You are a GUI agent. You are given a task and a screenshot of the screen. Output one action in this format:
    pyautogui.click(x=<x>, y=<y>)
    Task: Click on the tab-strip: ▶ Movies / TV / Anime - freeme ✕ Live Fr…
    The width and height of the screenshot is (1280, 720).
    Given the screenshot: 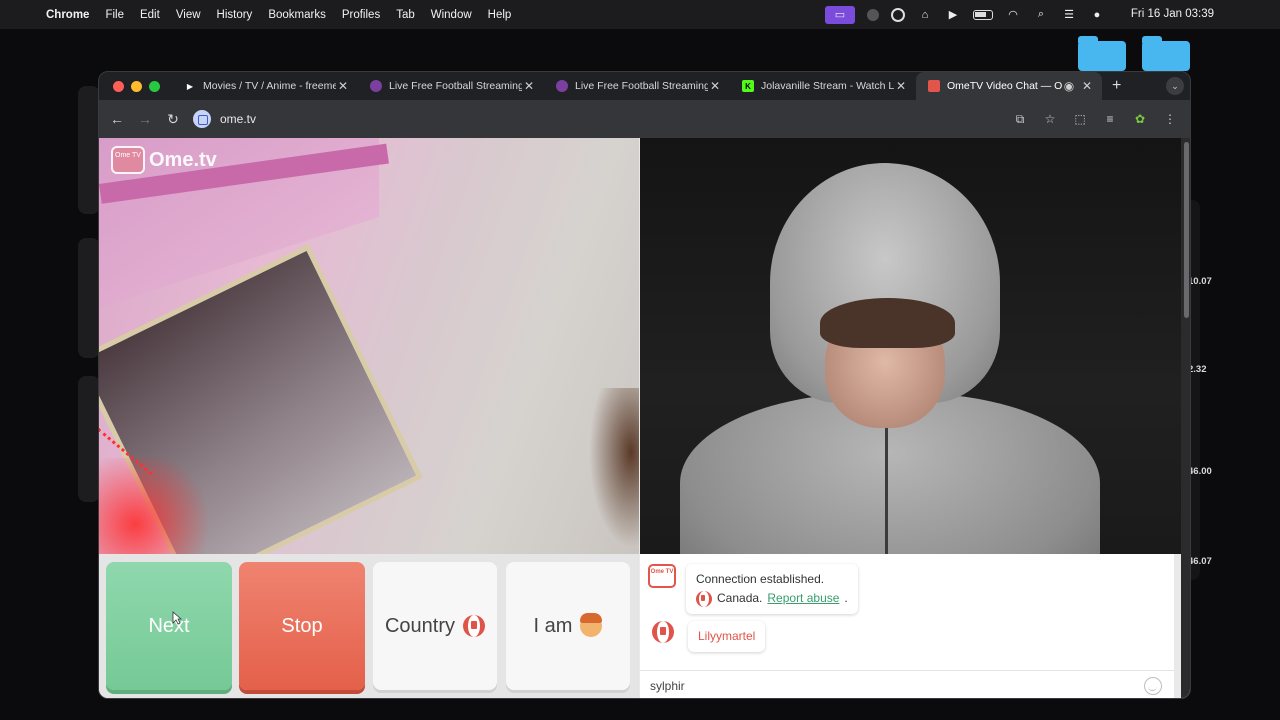 What is the action you would take?
    pyautogui.click(x=644, y=86)
    